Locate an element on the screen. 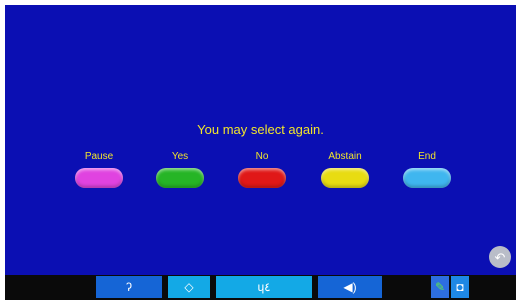 This screenshot has height=300, width=517. diamond-icon: ◇ is located at coordinates (189, 287).